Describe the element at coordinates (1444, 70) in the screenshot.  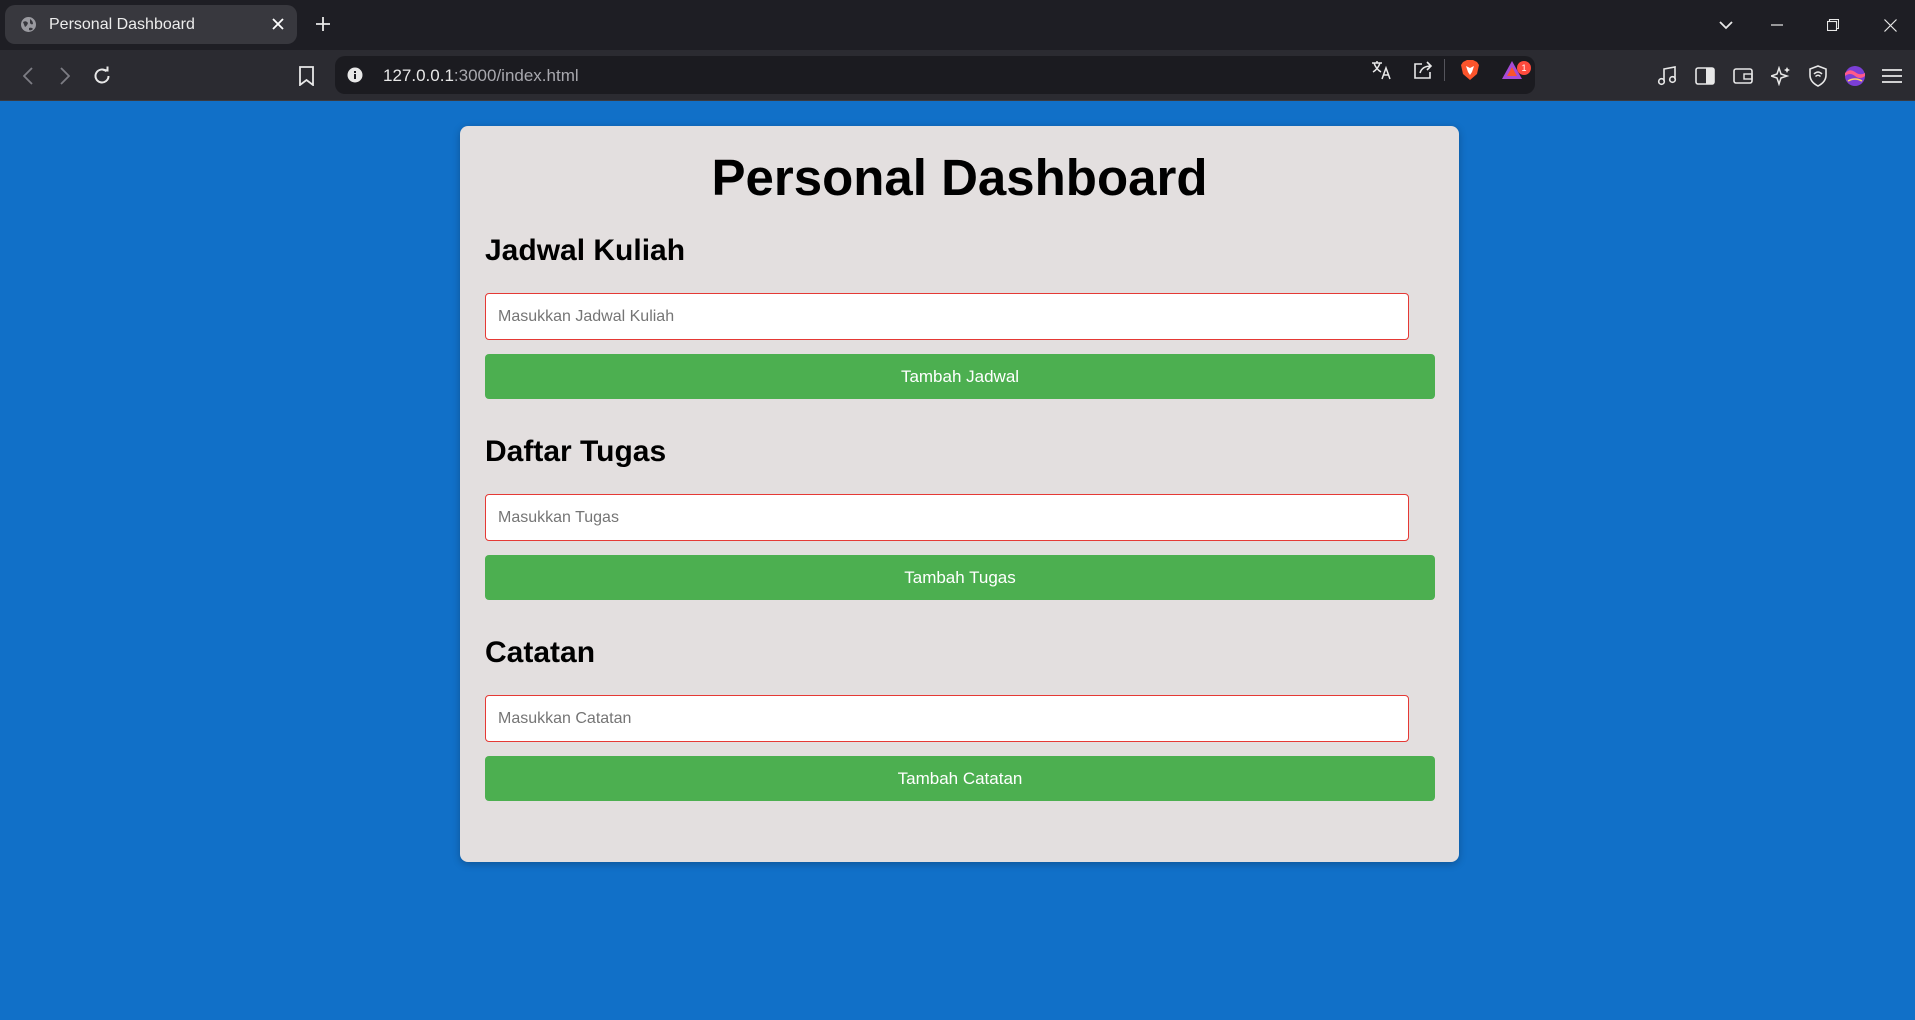
I see `url-separator` at that location.